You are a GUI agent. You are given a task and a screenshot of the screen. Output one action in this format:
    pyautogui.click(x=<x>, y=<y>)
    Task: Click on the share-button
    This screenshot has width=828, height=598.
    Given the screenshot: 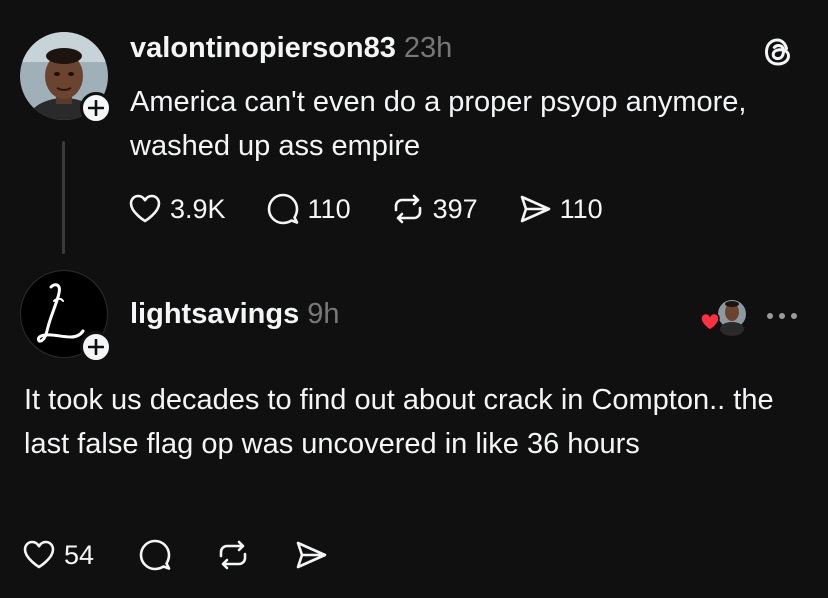 What is the action you would take?
    pyautogui.click(x=311, y=555)
    